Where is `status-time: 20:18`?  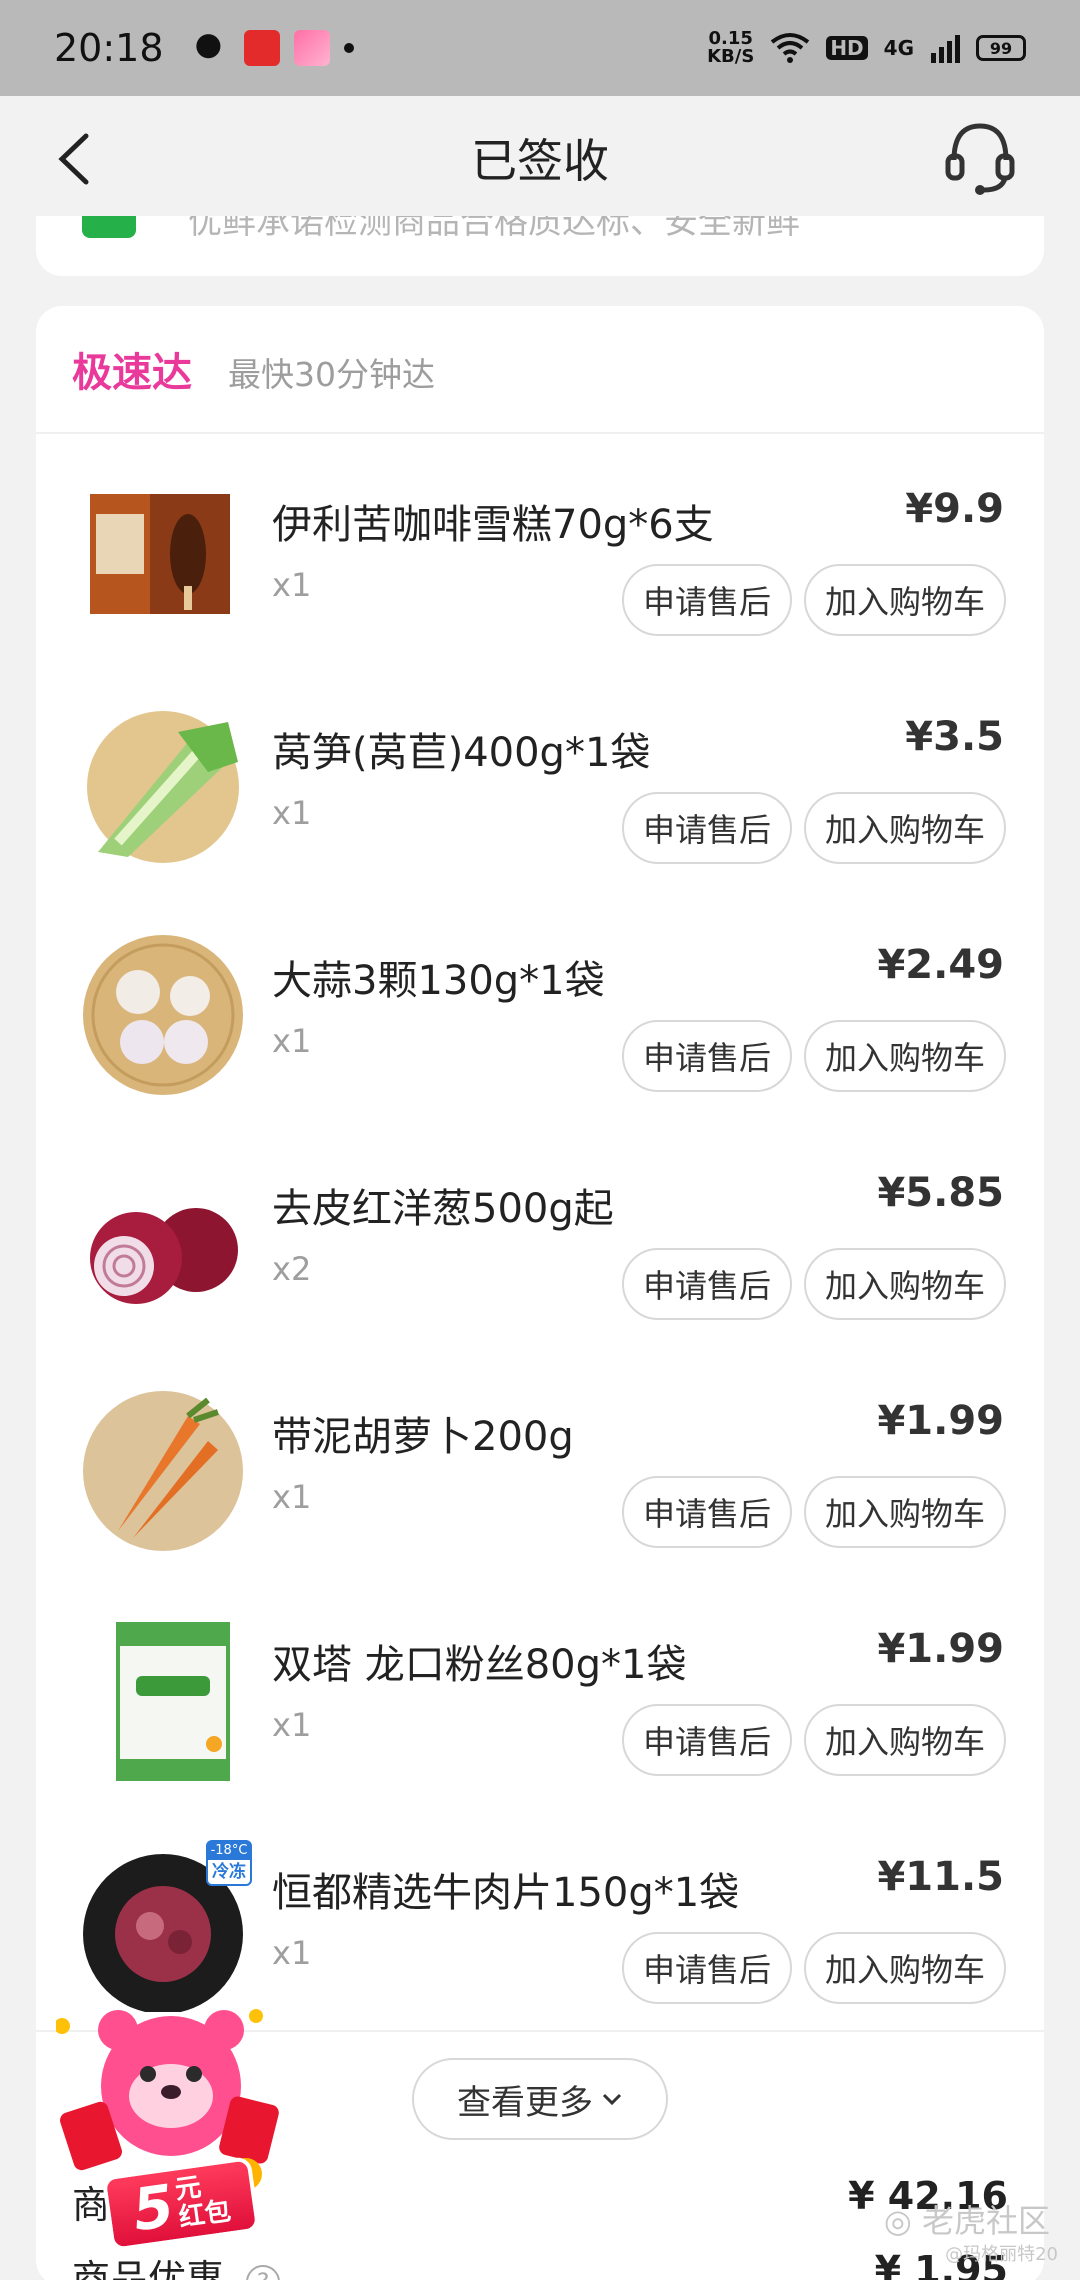 status-time: 20:18 is located at coordinates (109, 48).